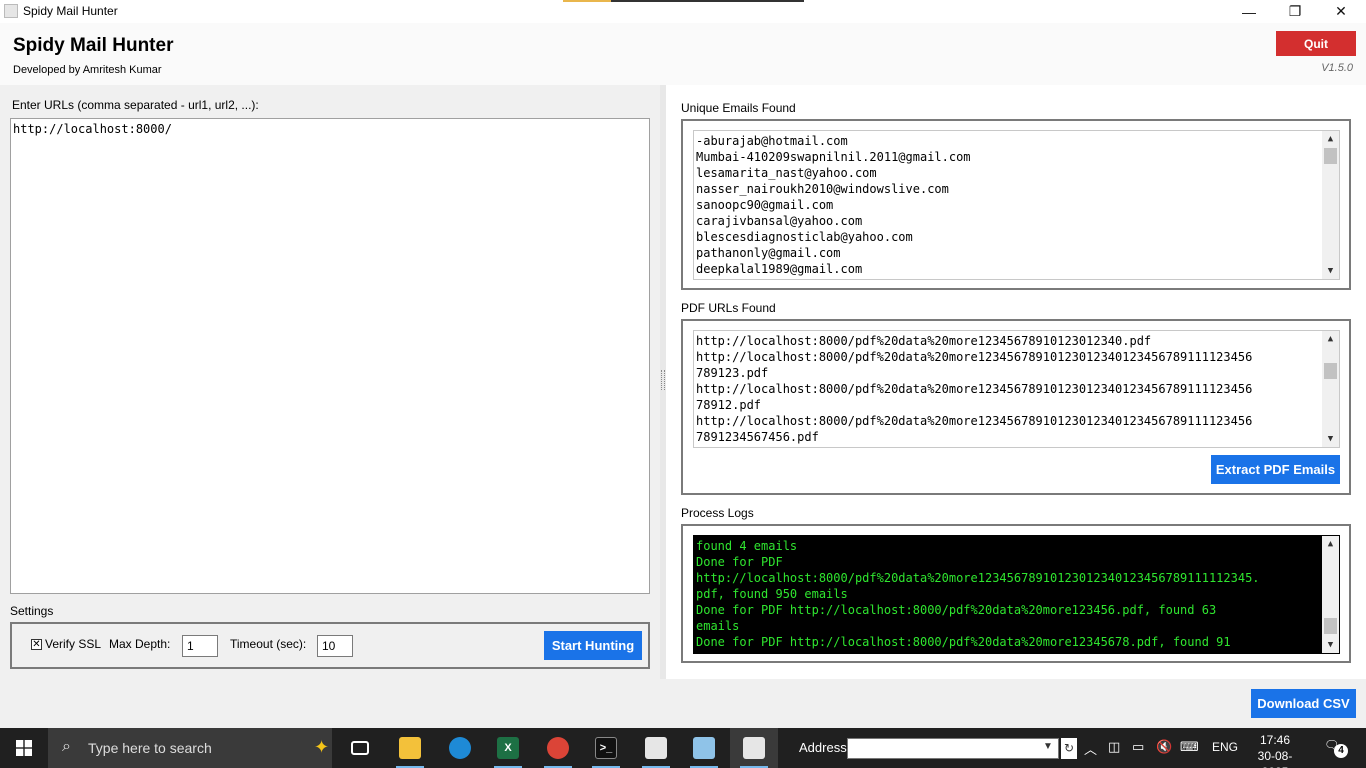  Describe the element at coordinates (765, 205) in the screenshot. I see `email-item: sanoopc90@gmail.com` at that location.